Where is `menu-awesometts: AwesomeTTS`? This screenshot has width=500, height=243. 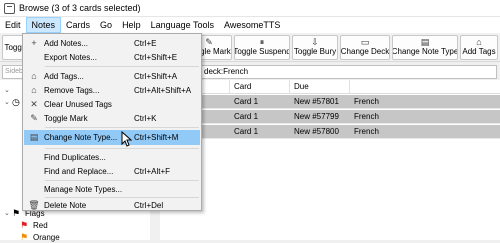 menu-awesometts: AwesomeTTS is located at coordinates (252, 25).